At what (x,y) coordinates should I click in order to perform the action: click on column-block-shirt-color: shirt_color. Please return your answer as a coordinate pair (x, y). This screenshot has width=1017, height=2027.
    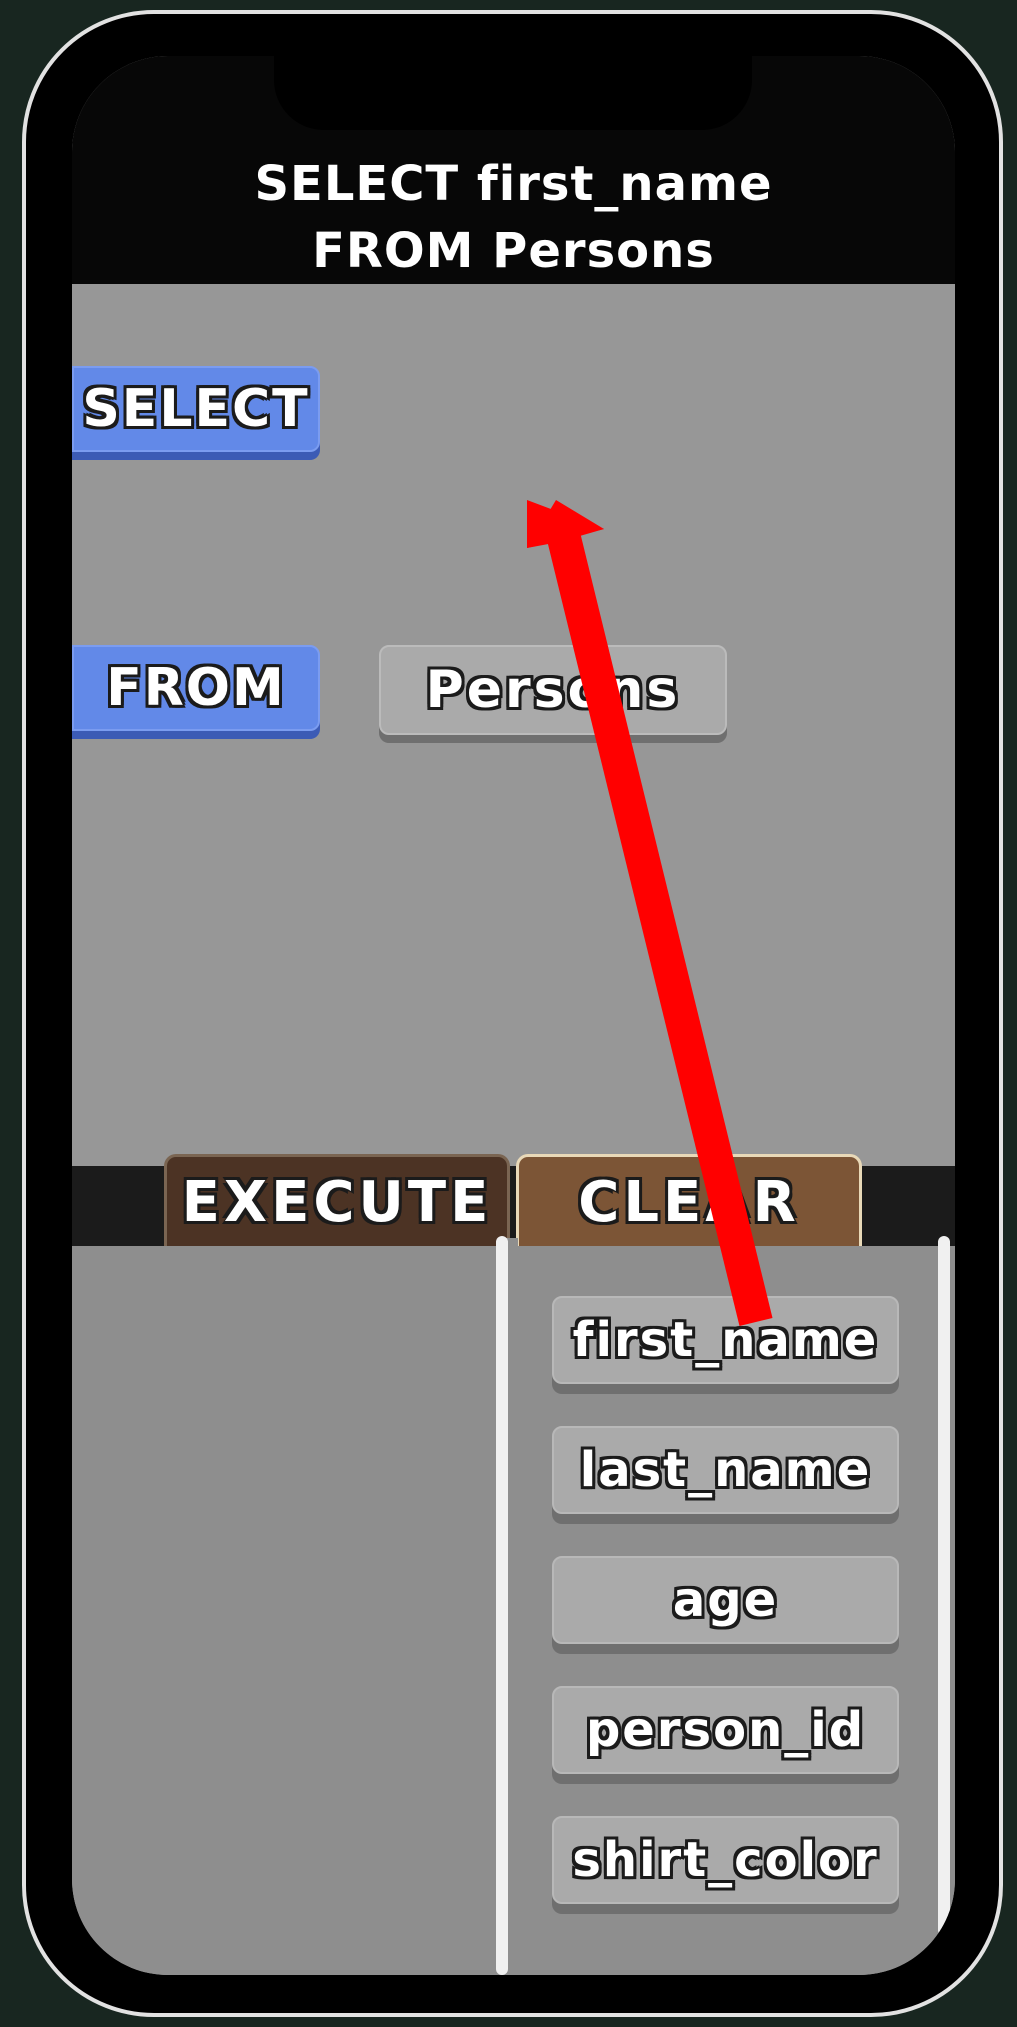
    Looking at the image, I should click on (725, 1860).